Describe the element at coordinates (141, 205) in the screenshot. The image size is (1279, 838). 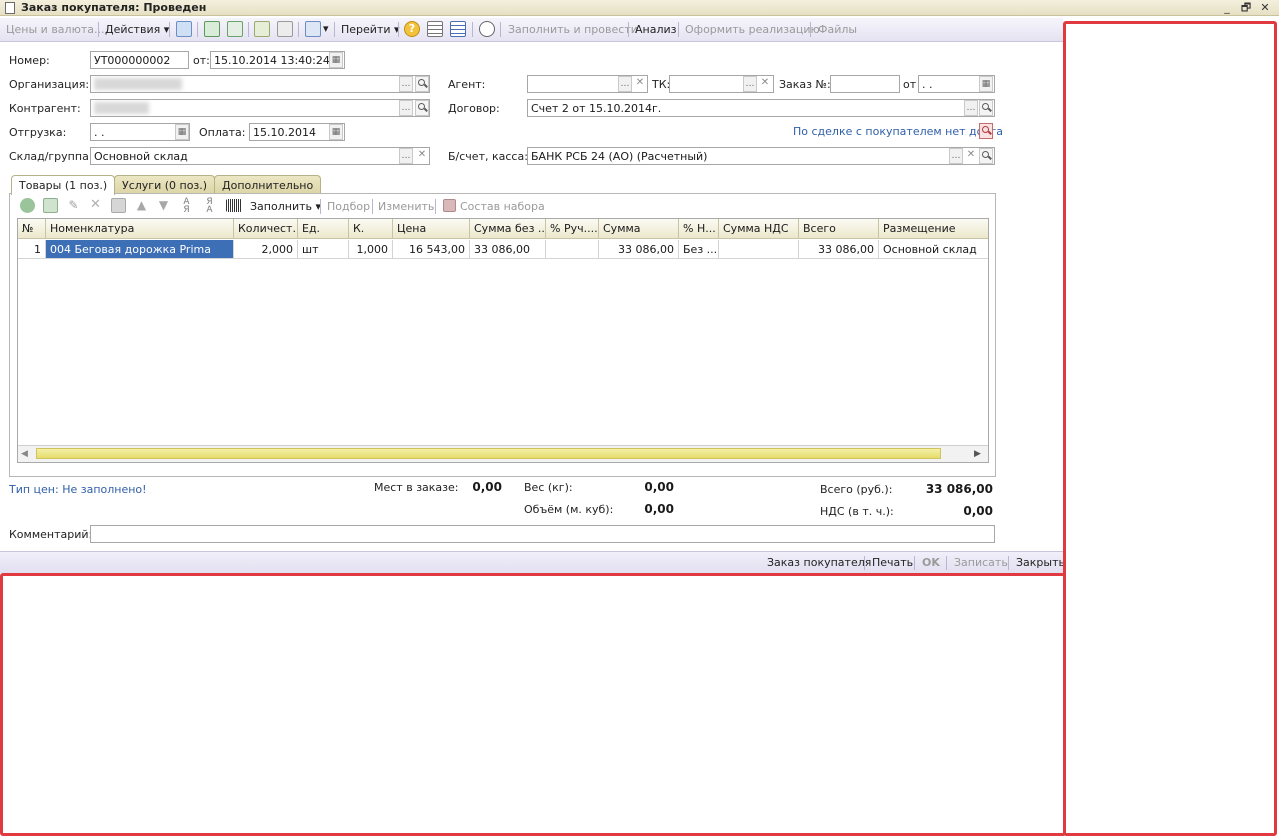
I see `arrow-up-icon: ▲` at that location.